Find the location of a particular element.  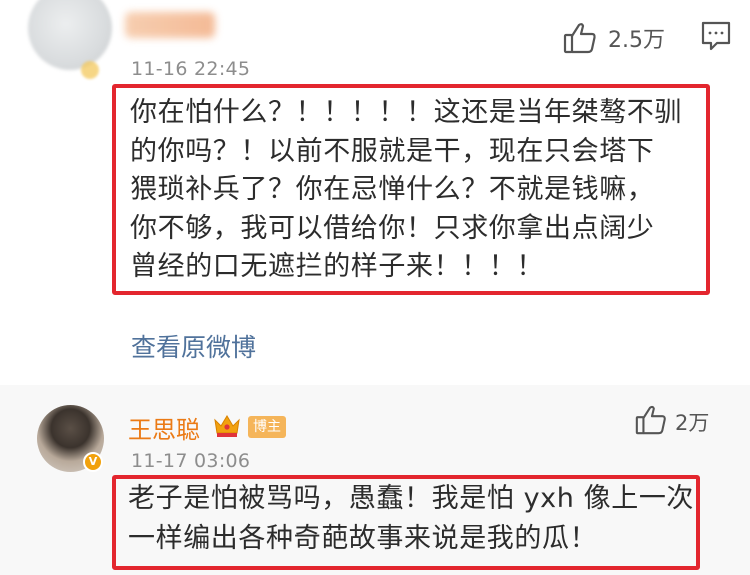

comment-timestamp: 11-16 22:45 is located at coordinates (191, 69).